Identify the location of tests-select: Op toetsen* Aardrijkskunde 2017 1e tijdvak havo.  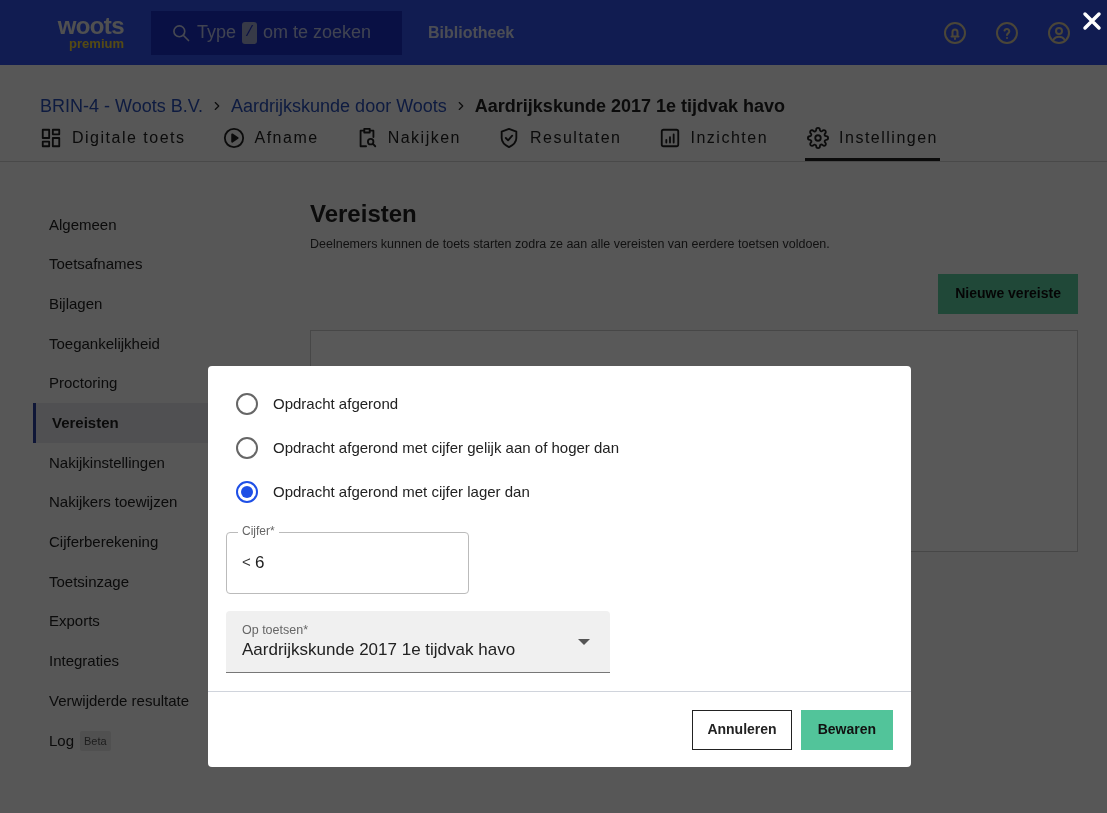
(418, 642).